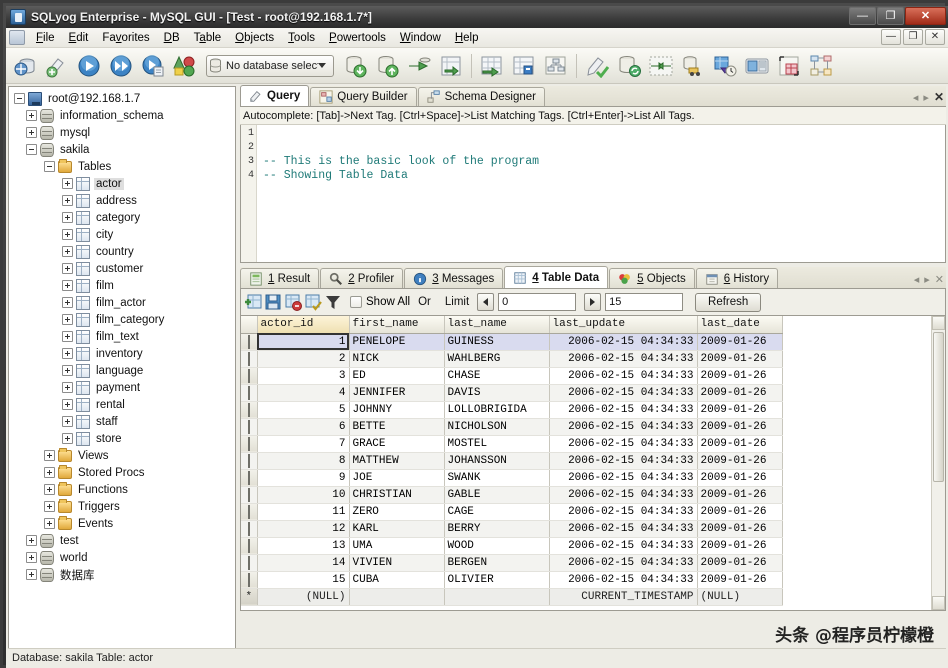  What do you see at coordinates (123, 557) in the screenshot?
I see `tree-node-world: world` at bounding box center [123, 557].